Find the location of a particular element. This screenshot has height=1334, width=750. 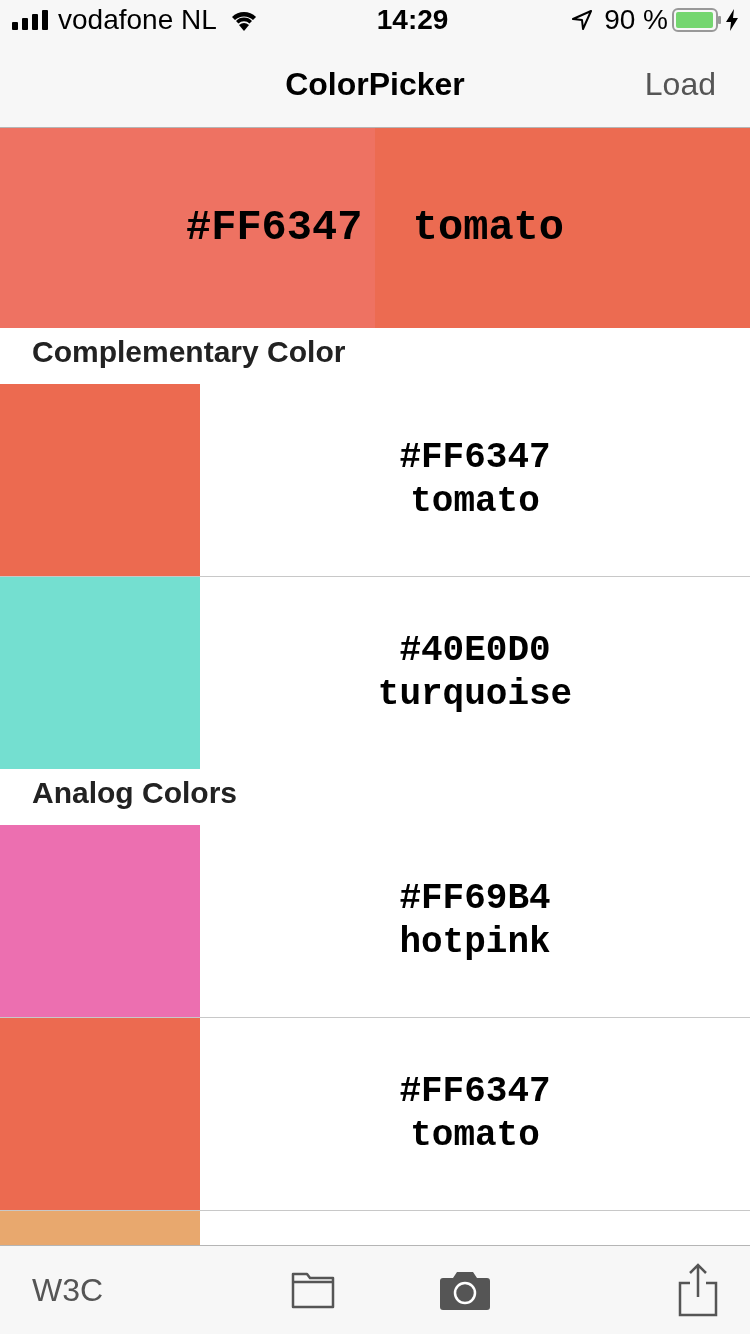

hex-code: #FF69B4 is located at coordinates (475, 899).